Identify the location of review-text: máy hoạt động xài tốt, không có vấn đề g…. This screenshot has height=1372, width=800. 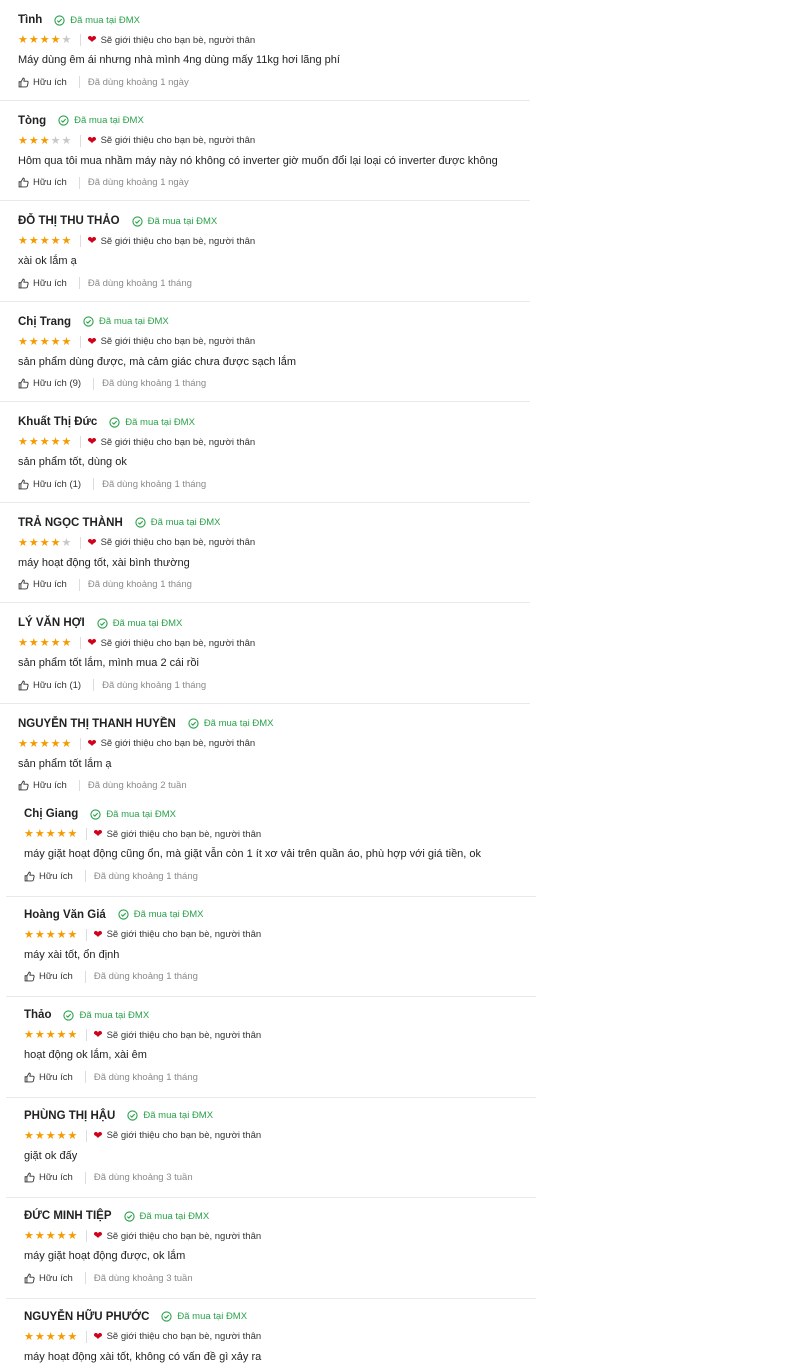
(143, 1356).